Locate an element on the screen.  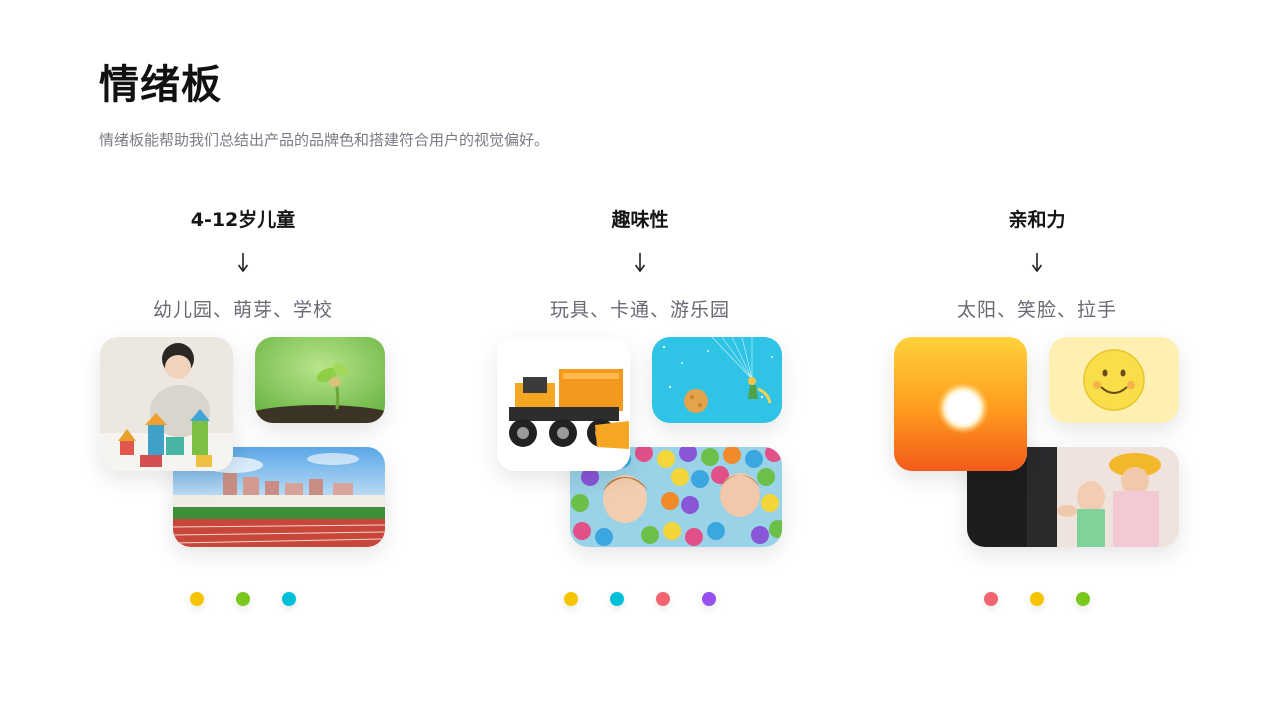
column-heading: 亲和力 is located at coordinates (1037, 220).